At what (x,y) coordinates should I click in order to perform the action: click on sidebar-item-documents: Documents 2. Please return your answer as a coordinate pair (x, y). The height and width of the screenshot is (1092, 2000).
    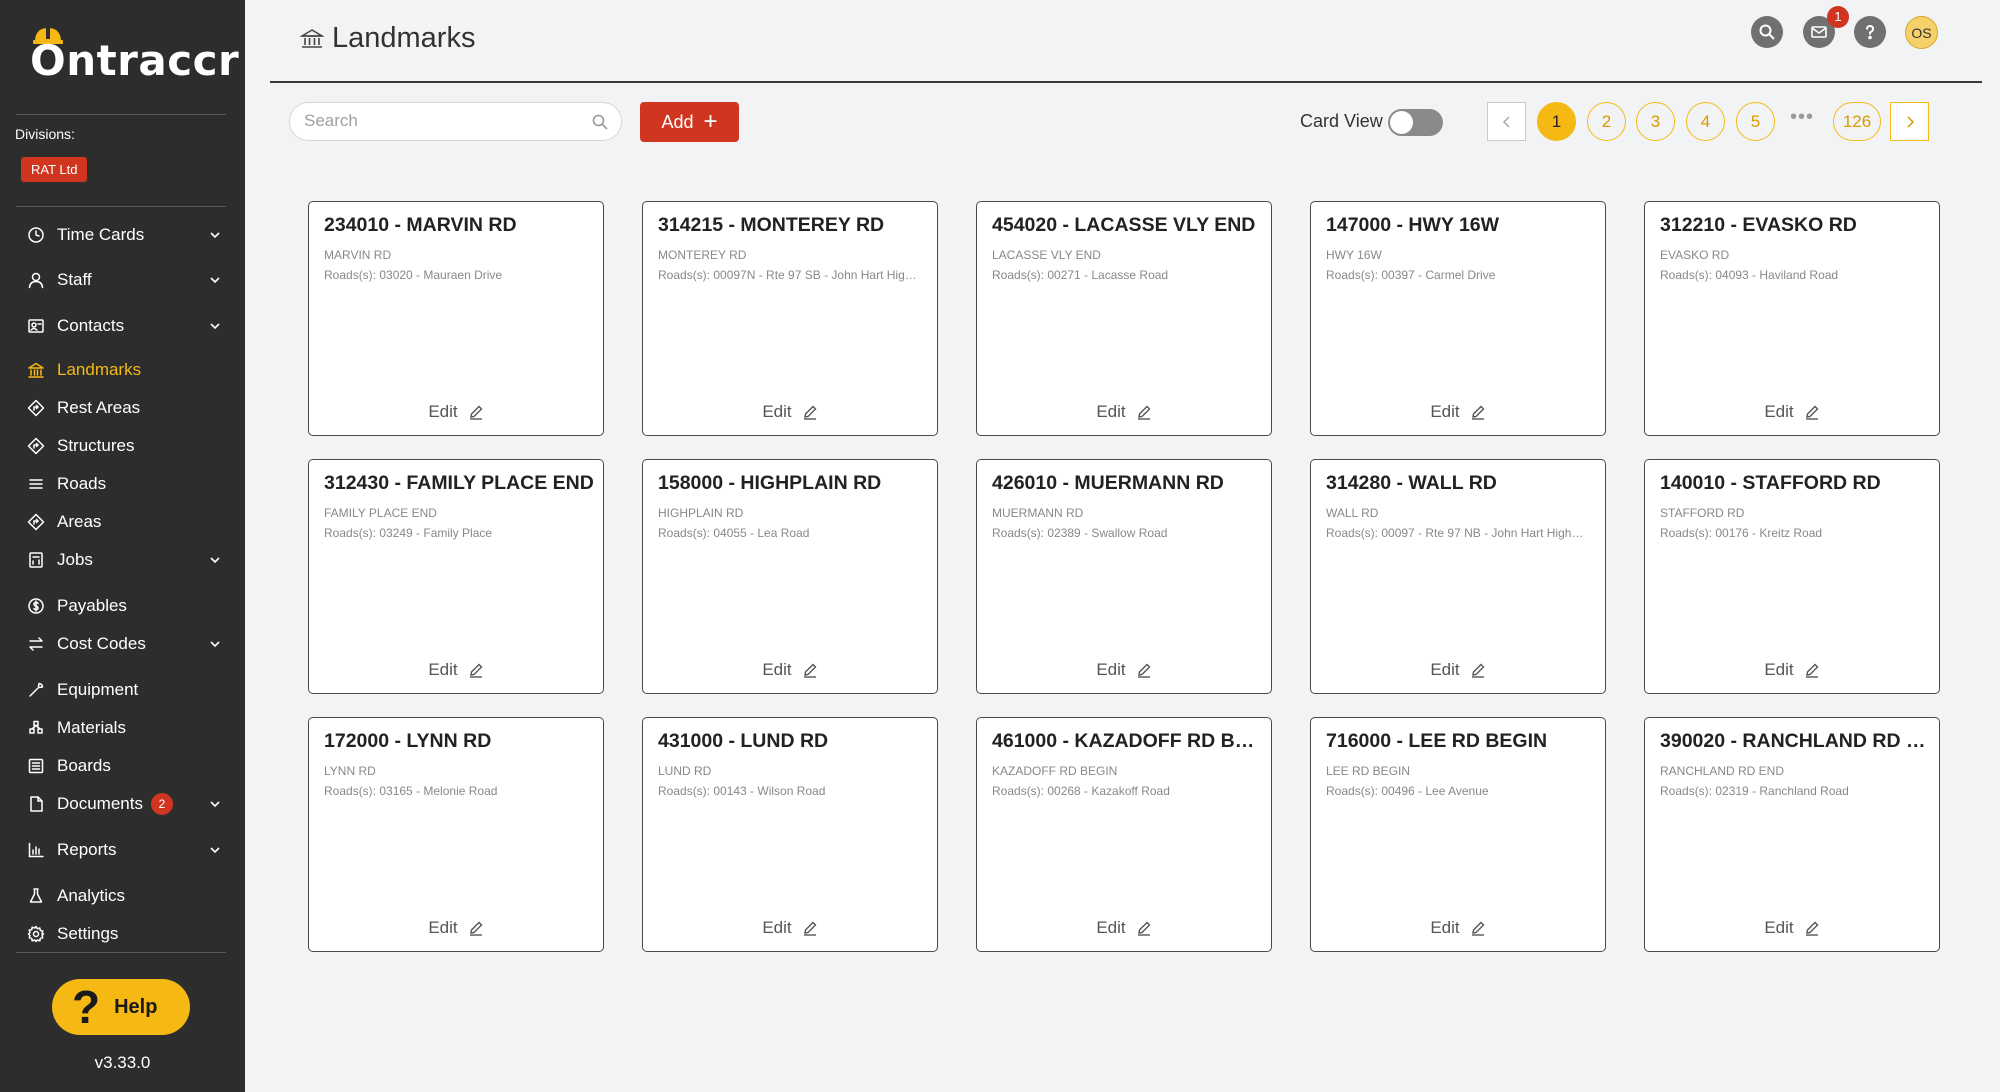
    Looking at the image, I should click on (126, 804).